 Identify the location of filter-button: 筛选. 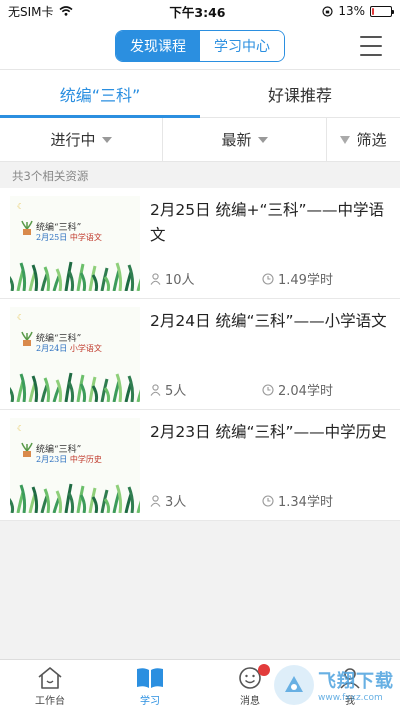
(363, 139).